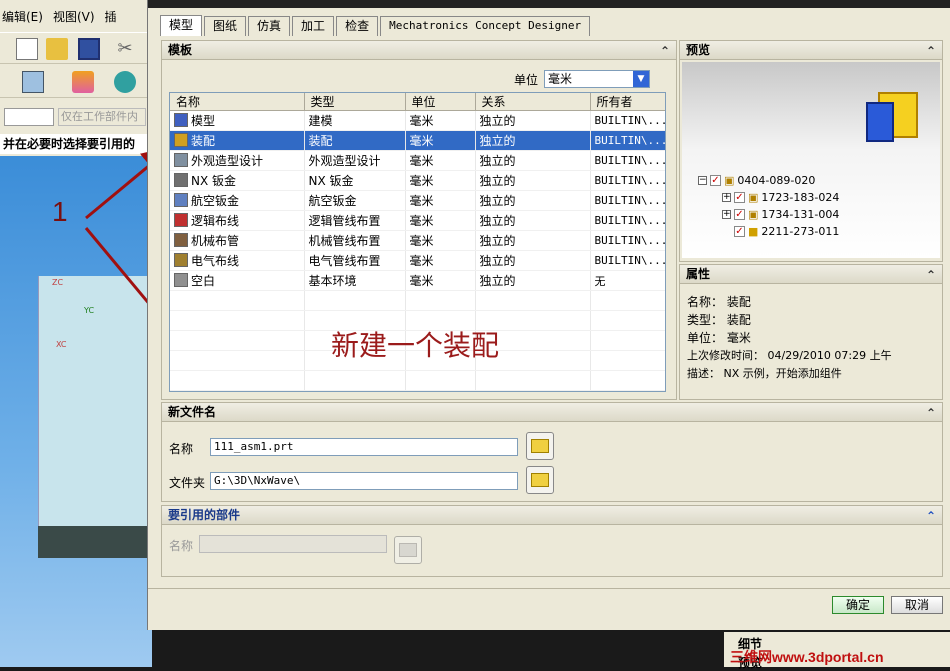 The image size is (950, 671). What do you see at coordinates (27, 49) in the screenshot?
I see `new-file-icon` at bounding box center [27, 49].